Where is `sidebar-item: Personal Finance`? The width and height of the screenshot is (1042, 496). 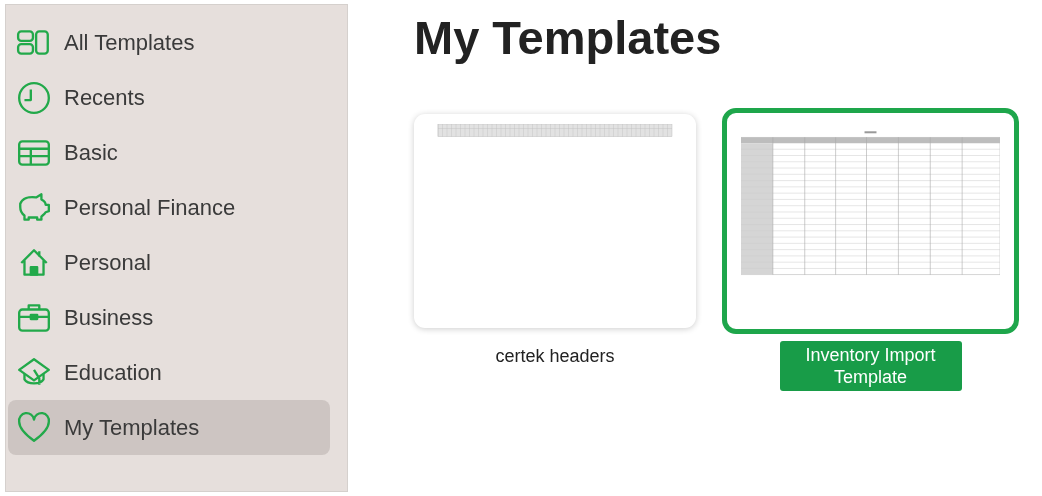 sidebar-item: Personal Finance is located at coordinates (169, 207).